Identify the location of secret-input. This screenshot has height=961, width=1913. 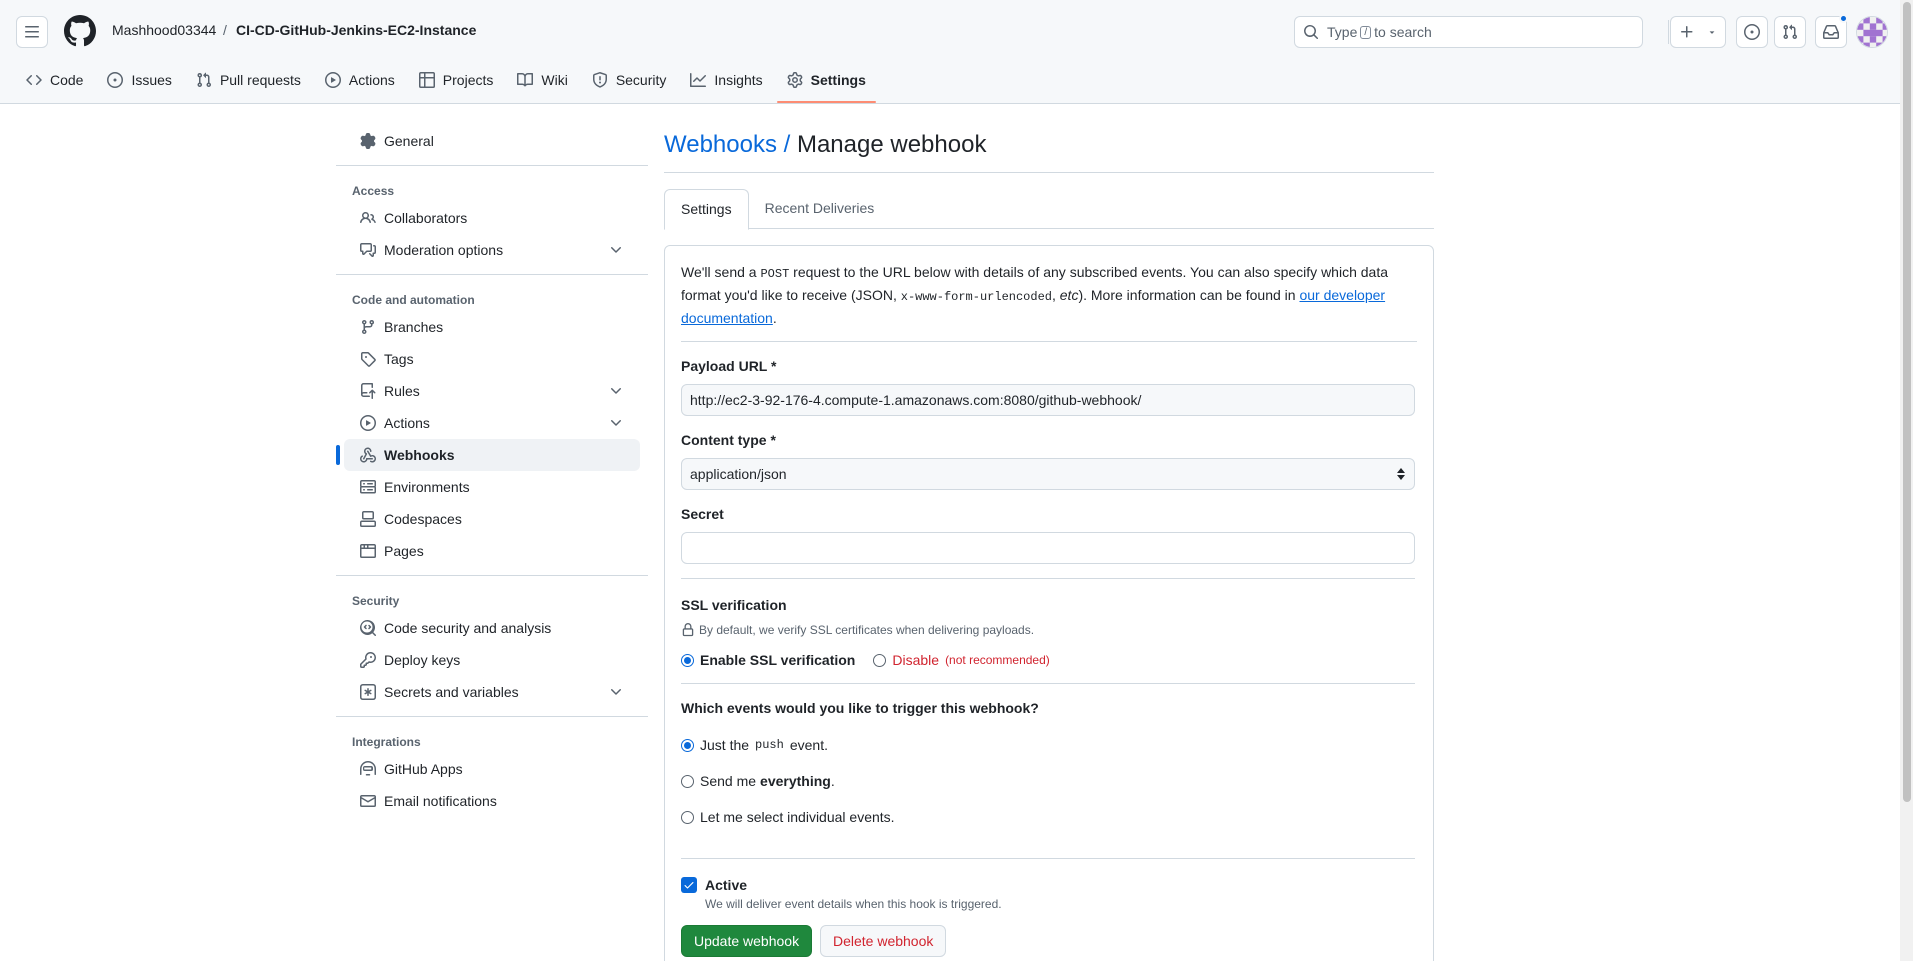
(1048, 548).